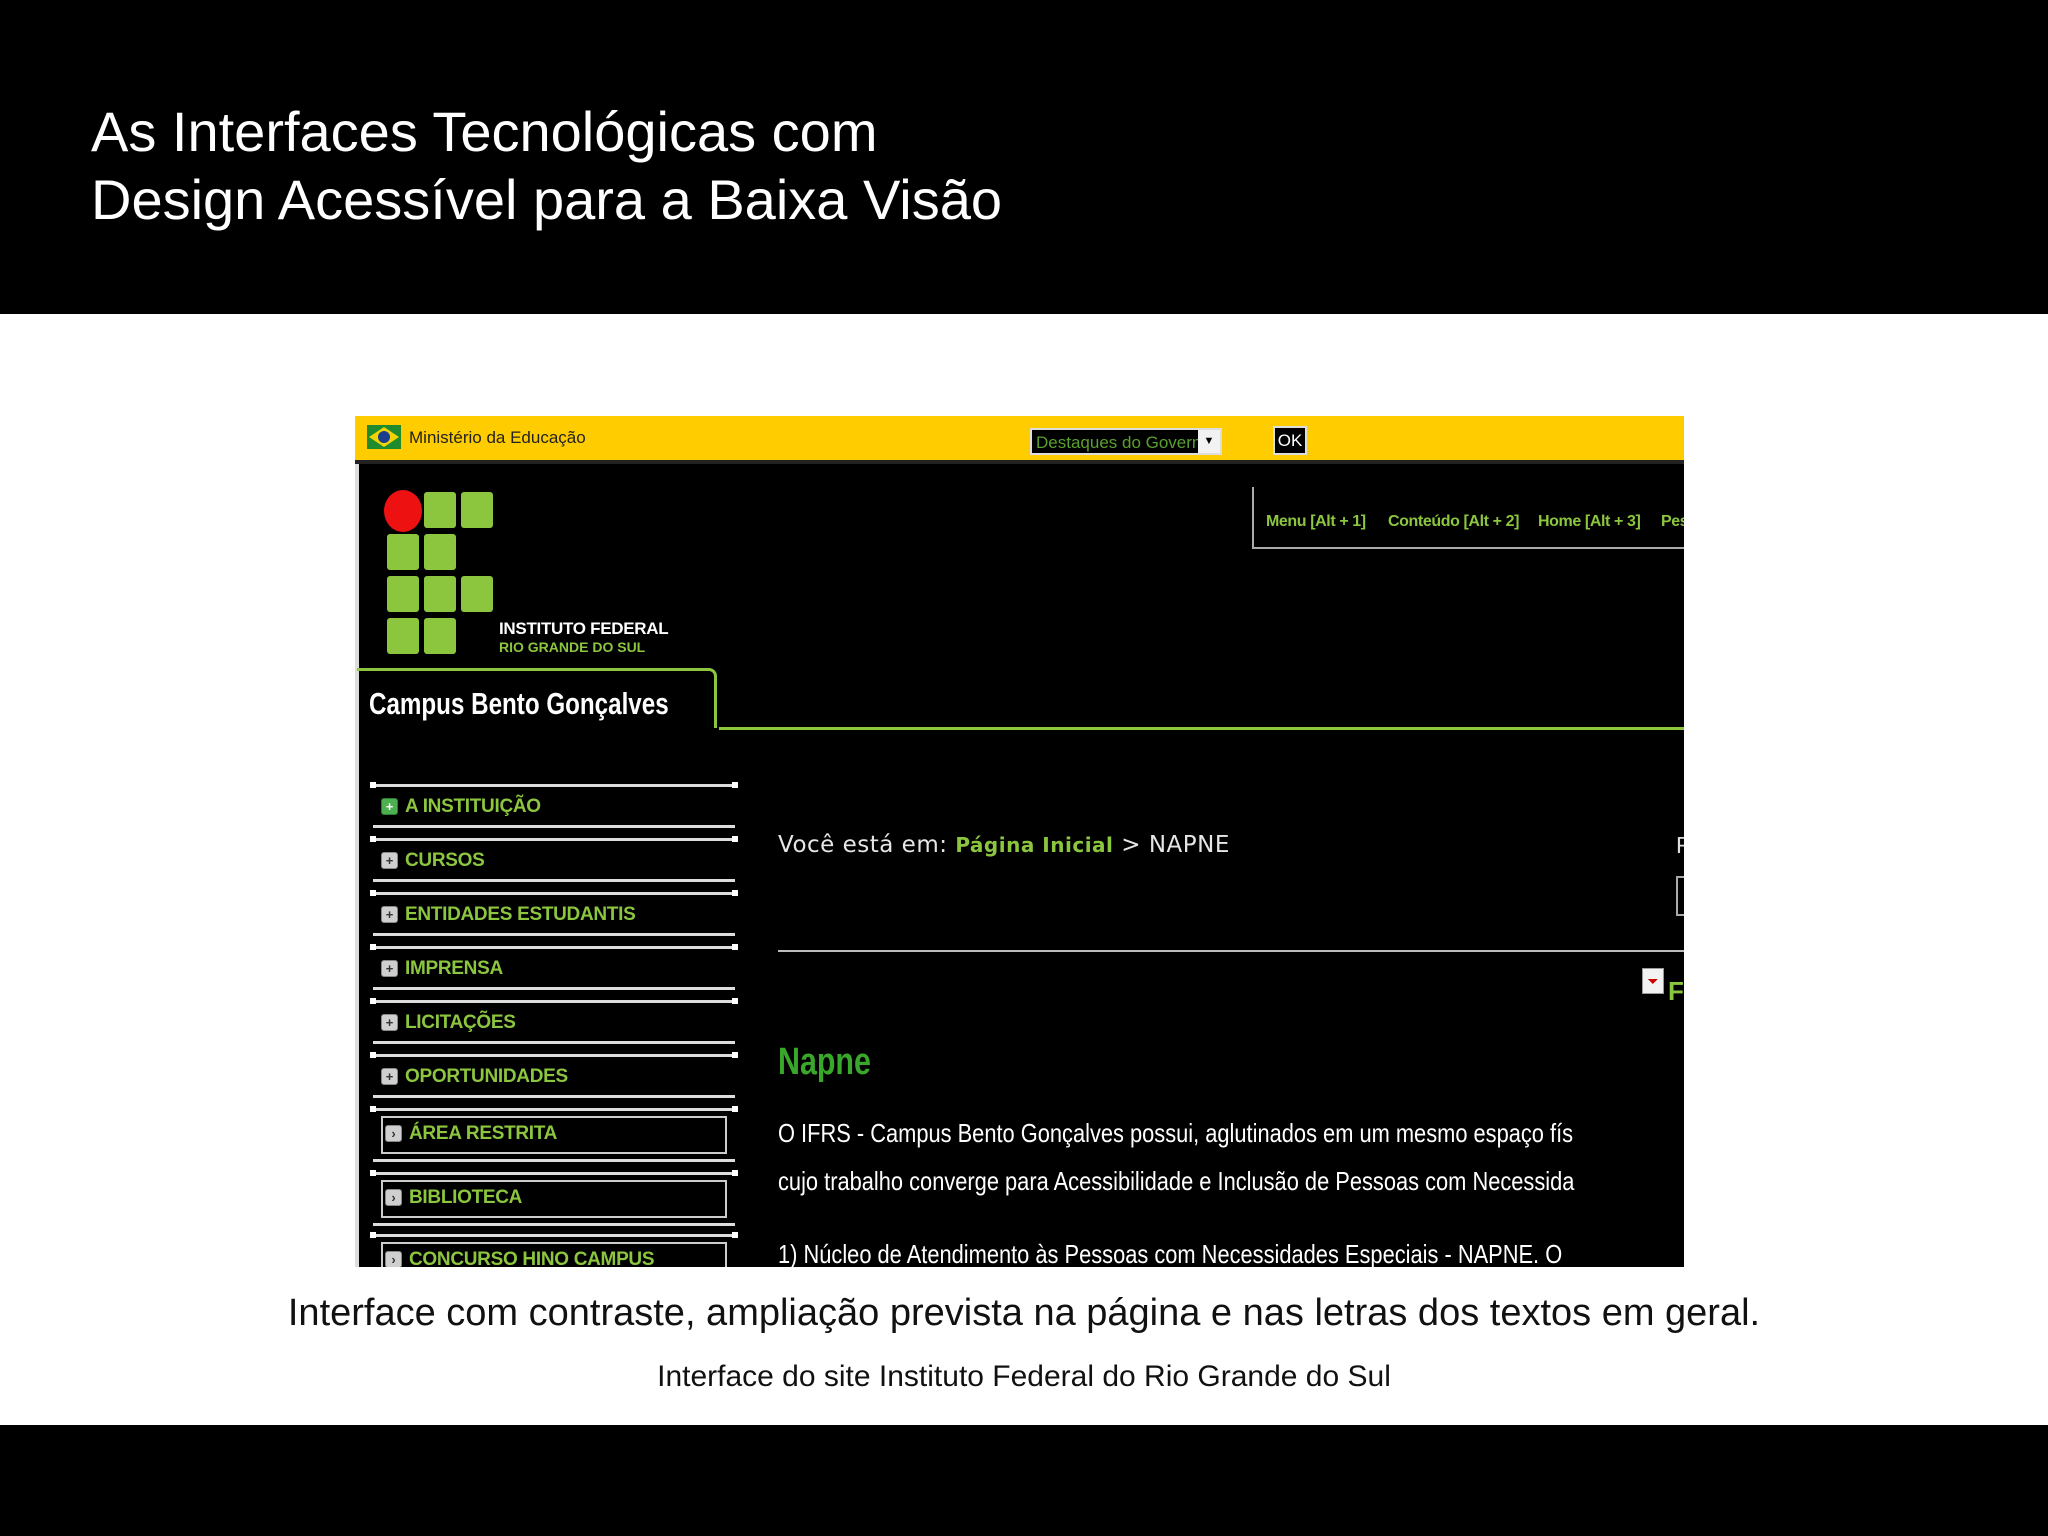 The width and height of the screenshot is (2048, 1536). Describe the element at coordinates (1672, 522) in the screenshot. I see `search-shortcut-link: Pes` at that location.